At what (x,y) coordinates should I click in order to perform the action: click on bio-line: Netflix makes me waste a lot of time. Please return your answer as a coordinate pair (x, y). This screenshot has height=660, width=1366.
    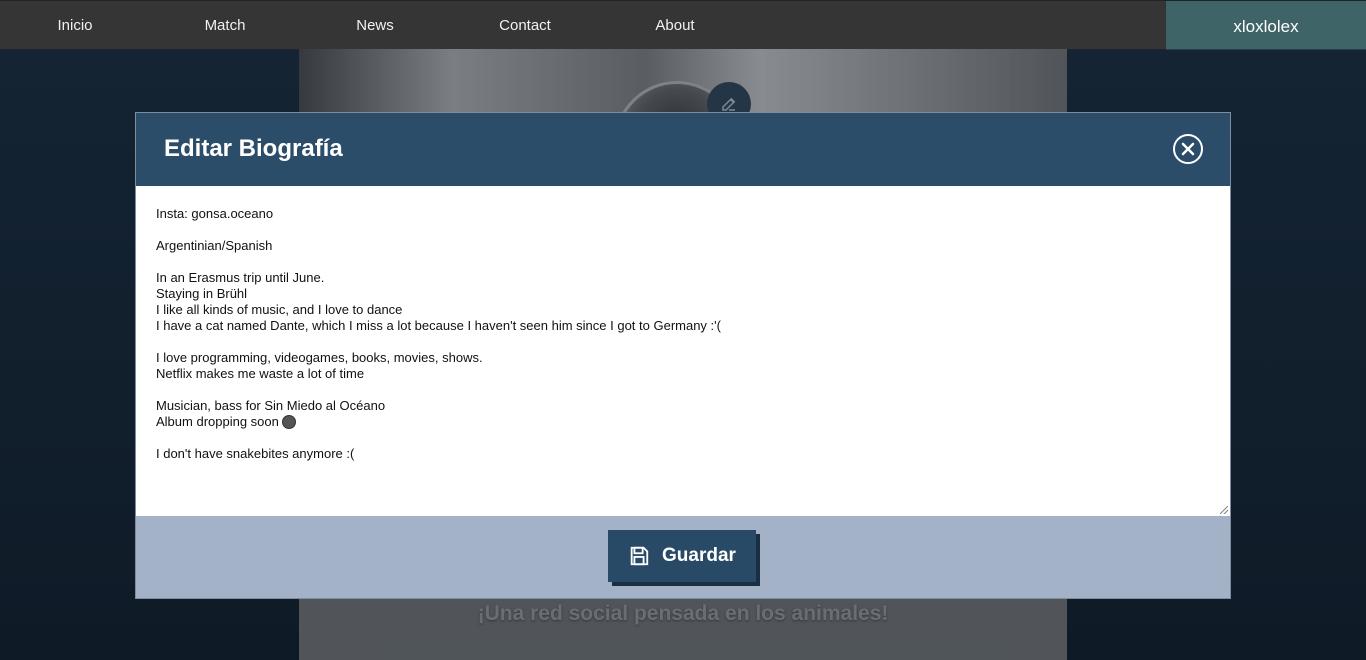
    Looking at the image, I should click on (260, 373).